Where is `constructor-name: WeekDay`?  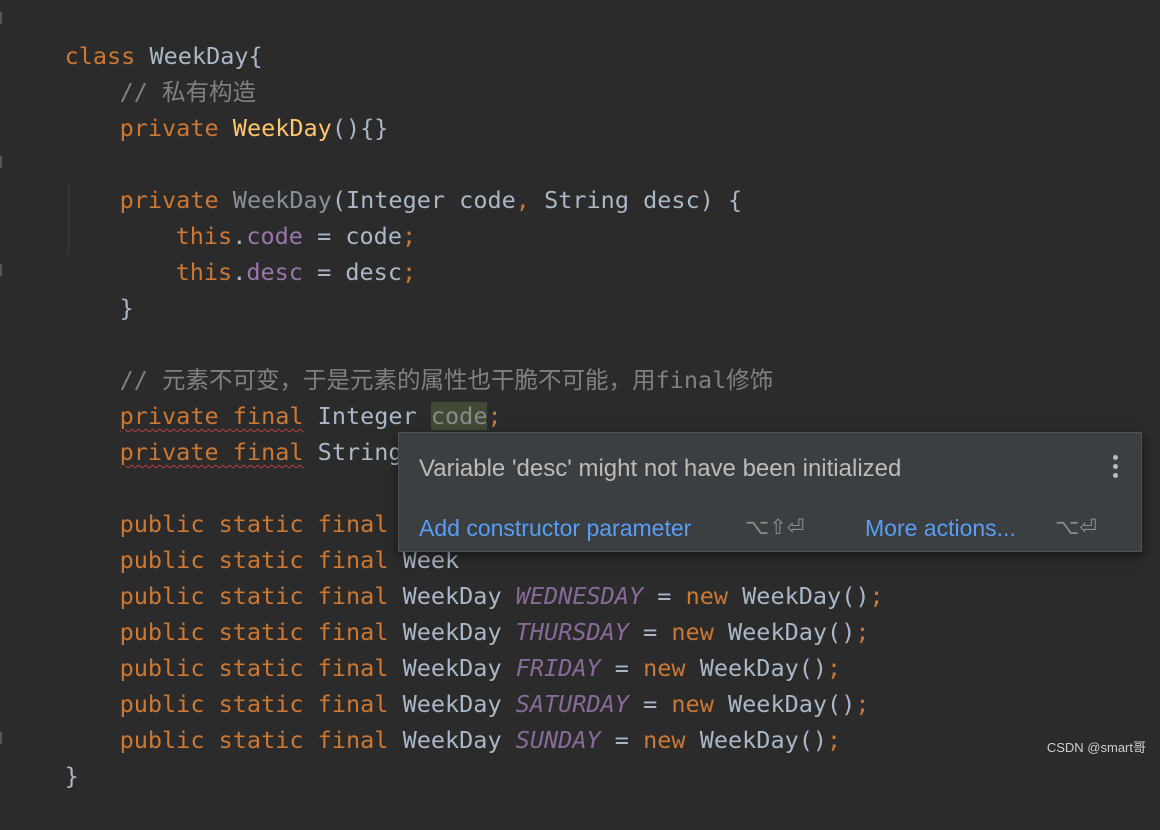 constructor-name: WeekDay is located at coordinates (282, 128).